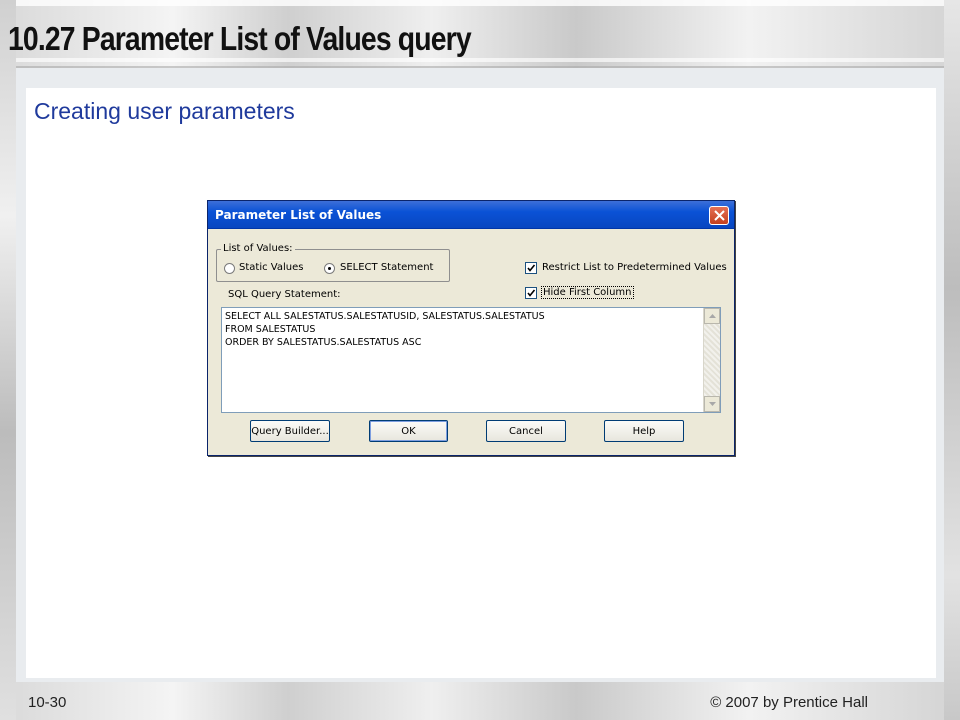 This screenshot has width=960, height=720. What do you see at coordinates (47, 702) in the screenshot?
I see `slide-number: 10-30` at bounding box center [47, 702].